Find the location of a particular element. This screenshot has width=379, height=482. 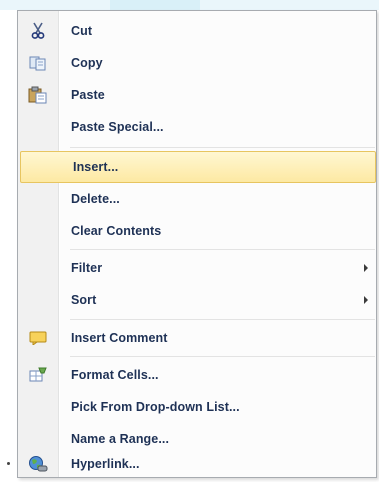

copy-icon is located at coordinates (38, 63).